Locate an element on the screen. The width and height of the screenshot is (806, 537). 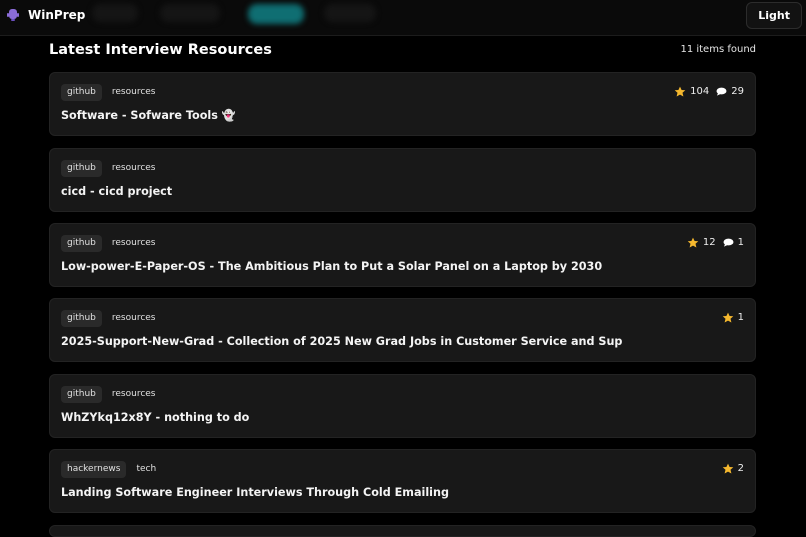
star-count: 12 is located at coordinates (701, 242).